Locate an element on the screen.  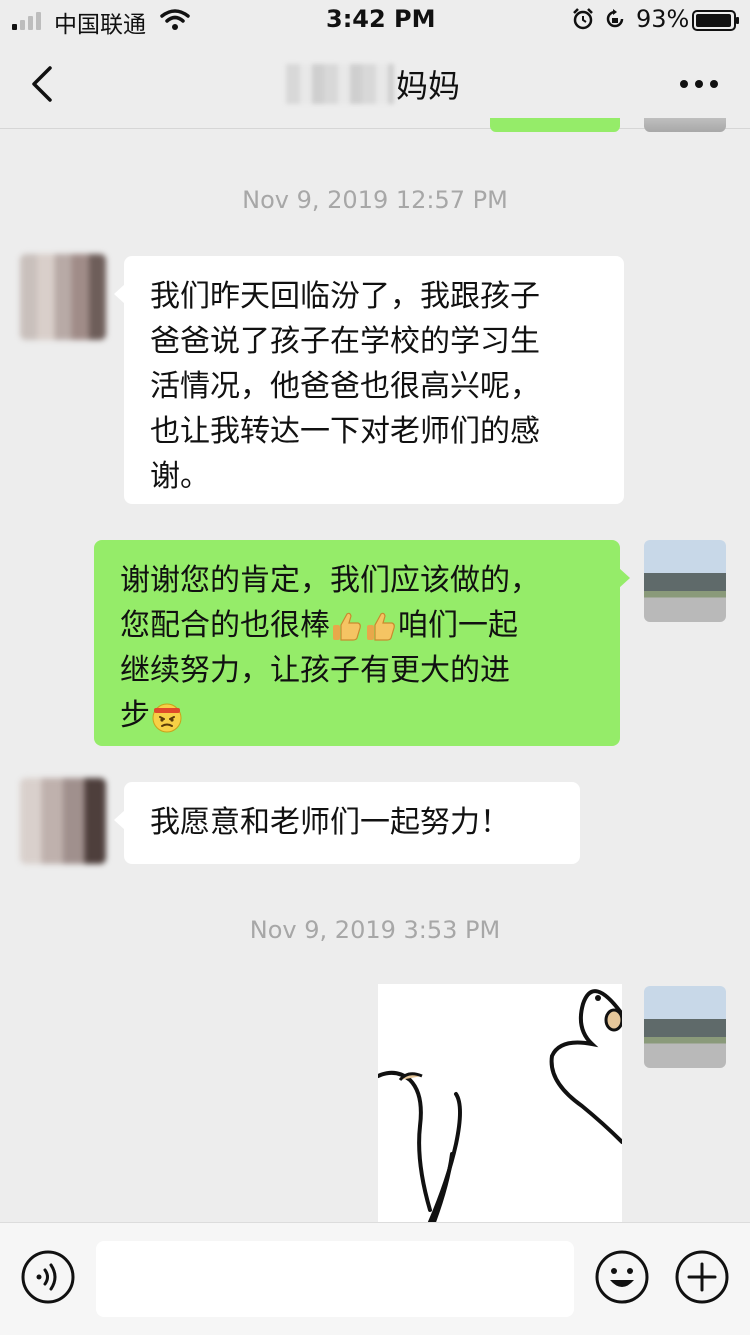
status-bar: 中国联通 3:42 PM 93% is located at coordinates (375, 20).